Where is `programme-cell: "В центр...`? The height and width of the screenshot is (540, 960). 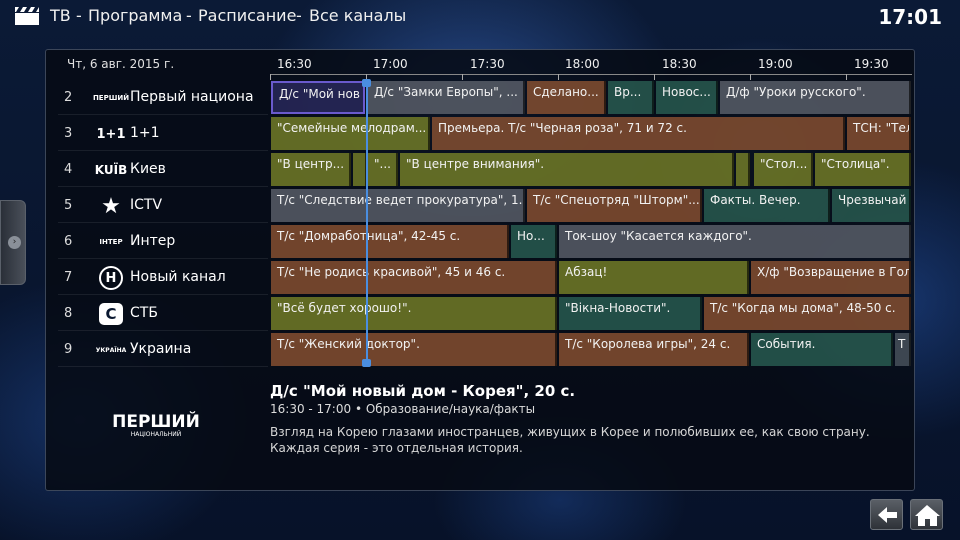 programme-cell: "В центр... is located at coordinates (311, 169).